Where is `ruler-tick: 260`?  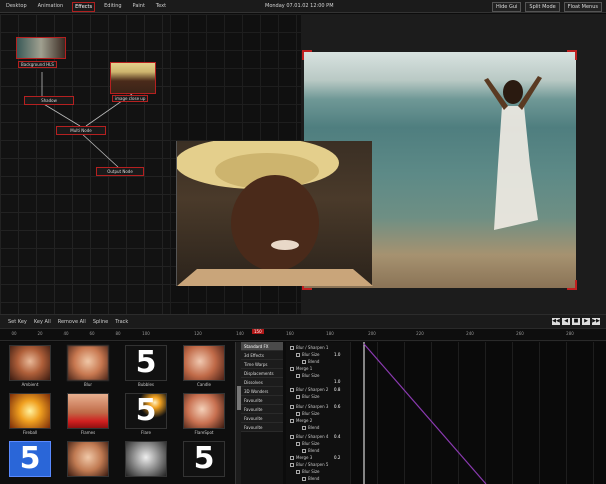 ruler-tick: 260 is located at coordinates (520, 333).